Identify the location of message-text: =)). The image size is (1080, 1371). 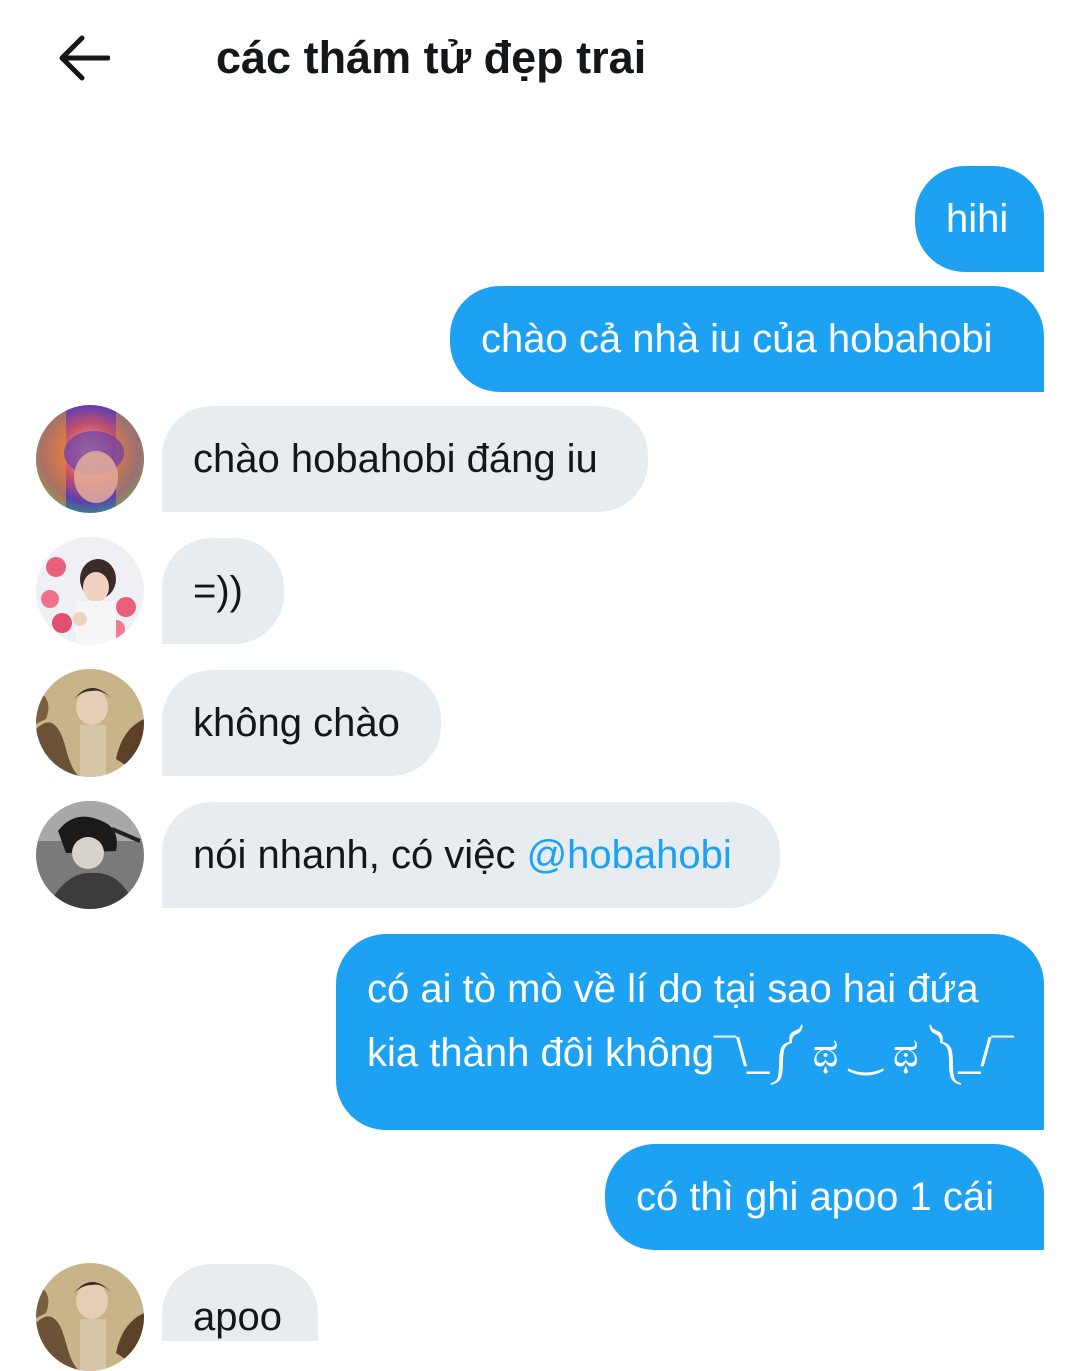
(218, 591).